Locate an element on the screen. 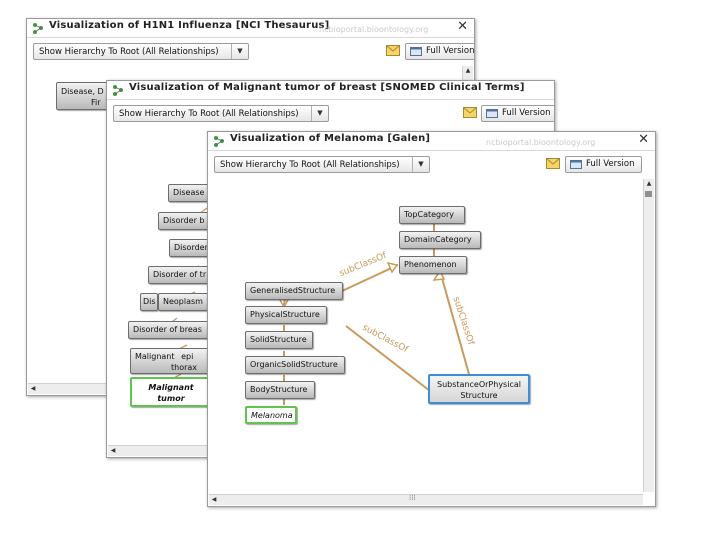  graph-node-domaincategory: DomainCategory is located at coordinates (440, 240).